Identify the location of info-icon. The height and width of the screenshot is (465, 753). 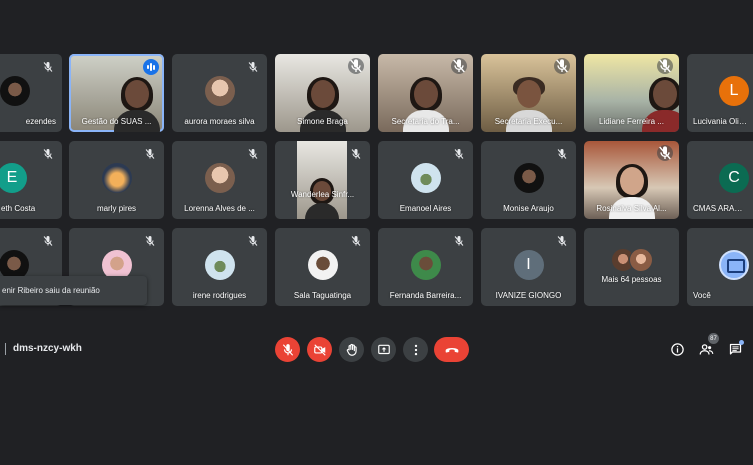
(677, 349).